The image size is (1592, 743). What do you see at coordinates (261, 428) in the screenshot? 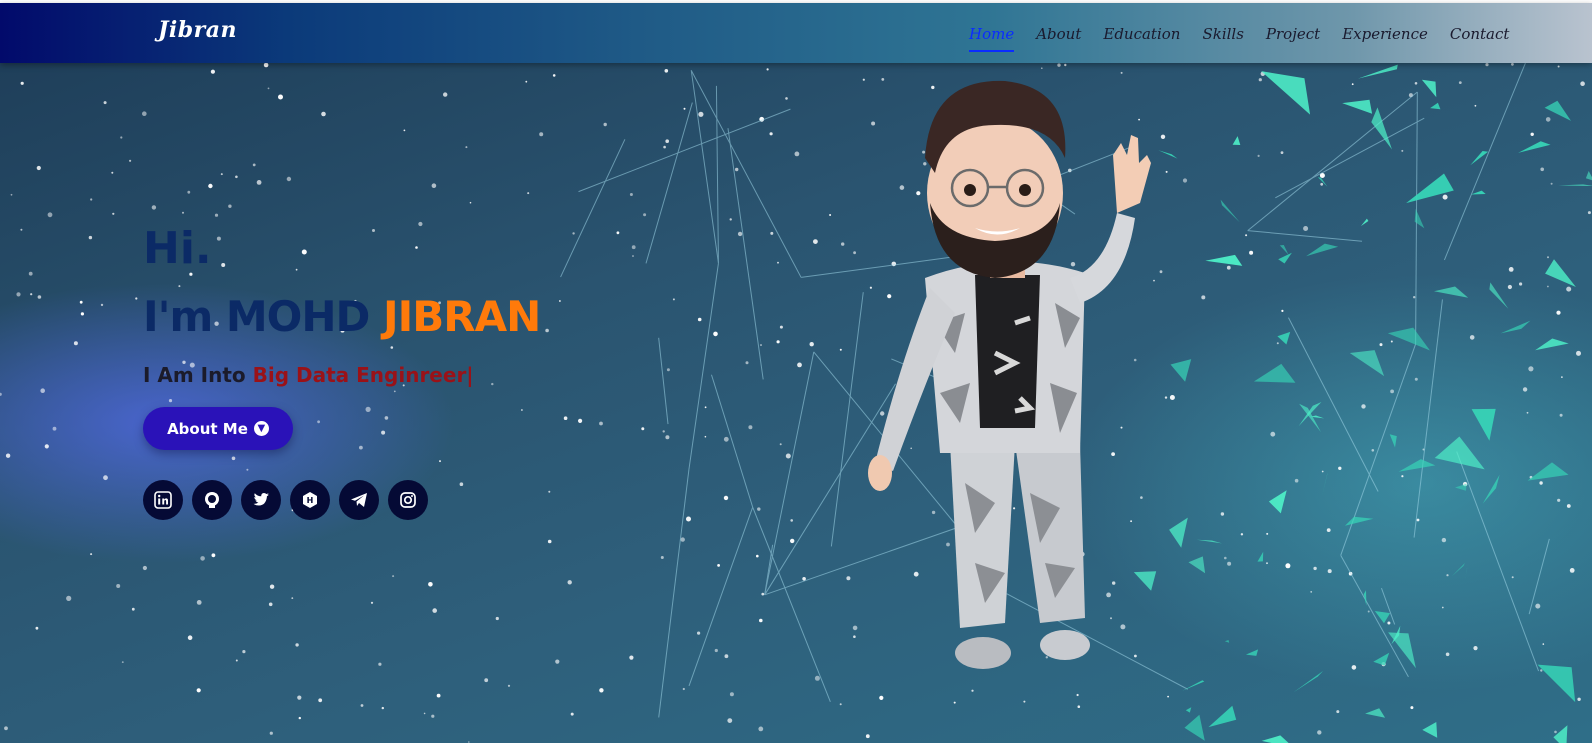
I see `arrow-down-circle-icon: ▼` at bounding box center [261, 428].